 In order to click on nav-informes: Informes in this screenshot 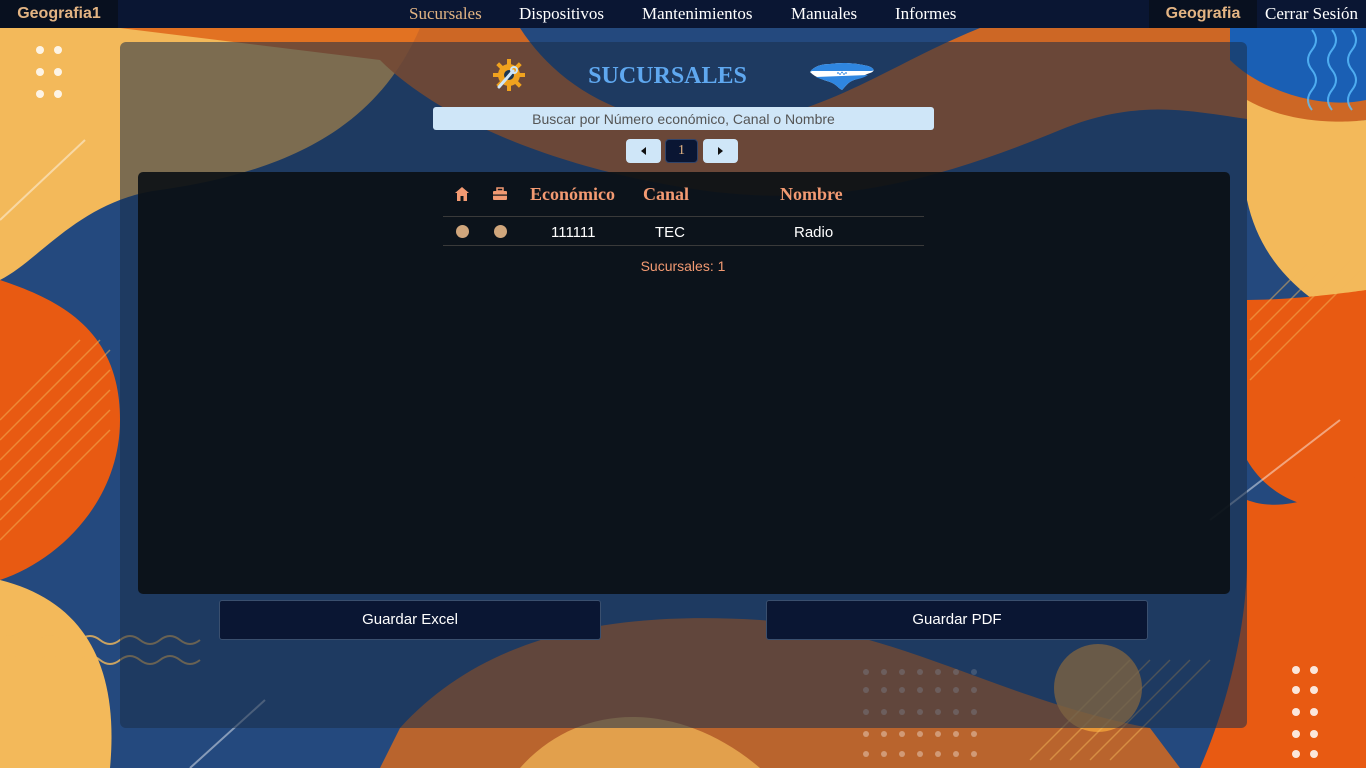, I will do `click(925, 14)`.